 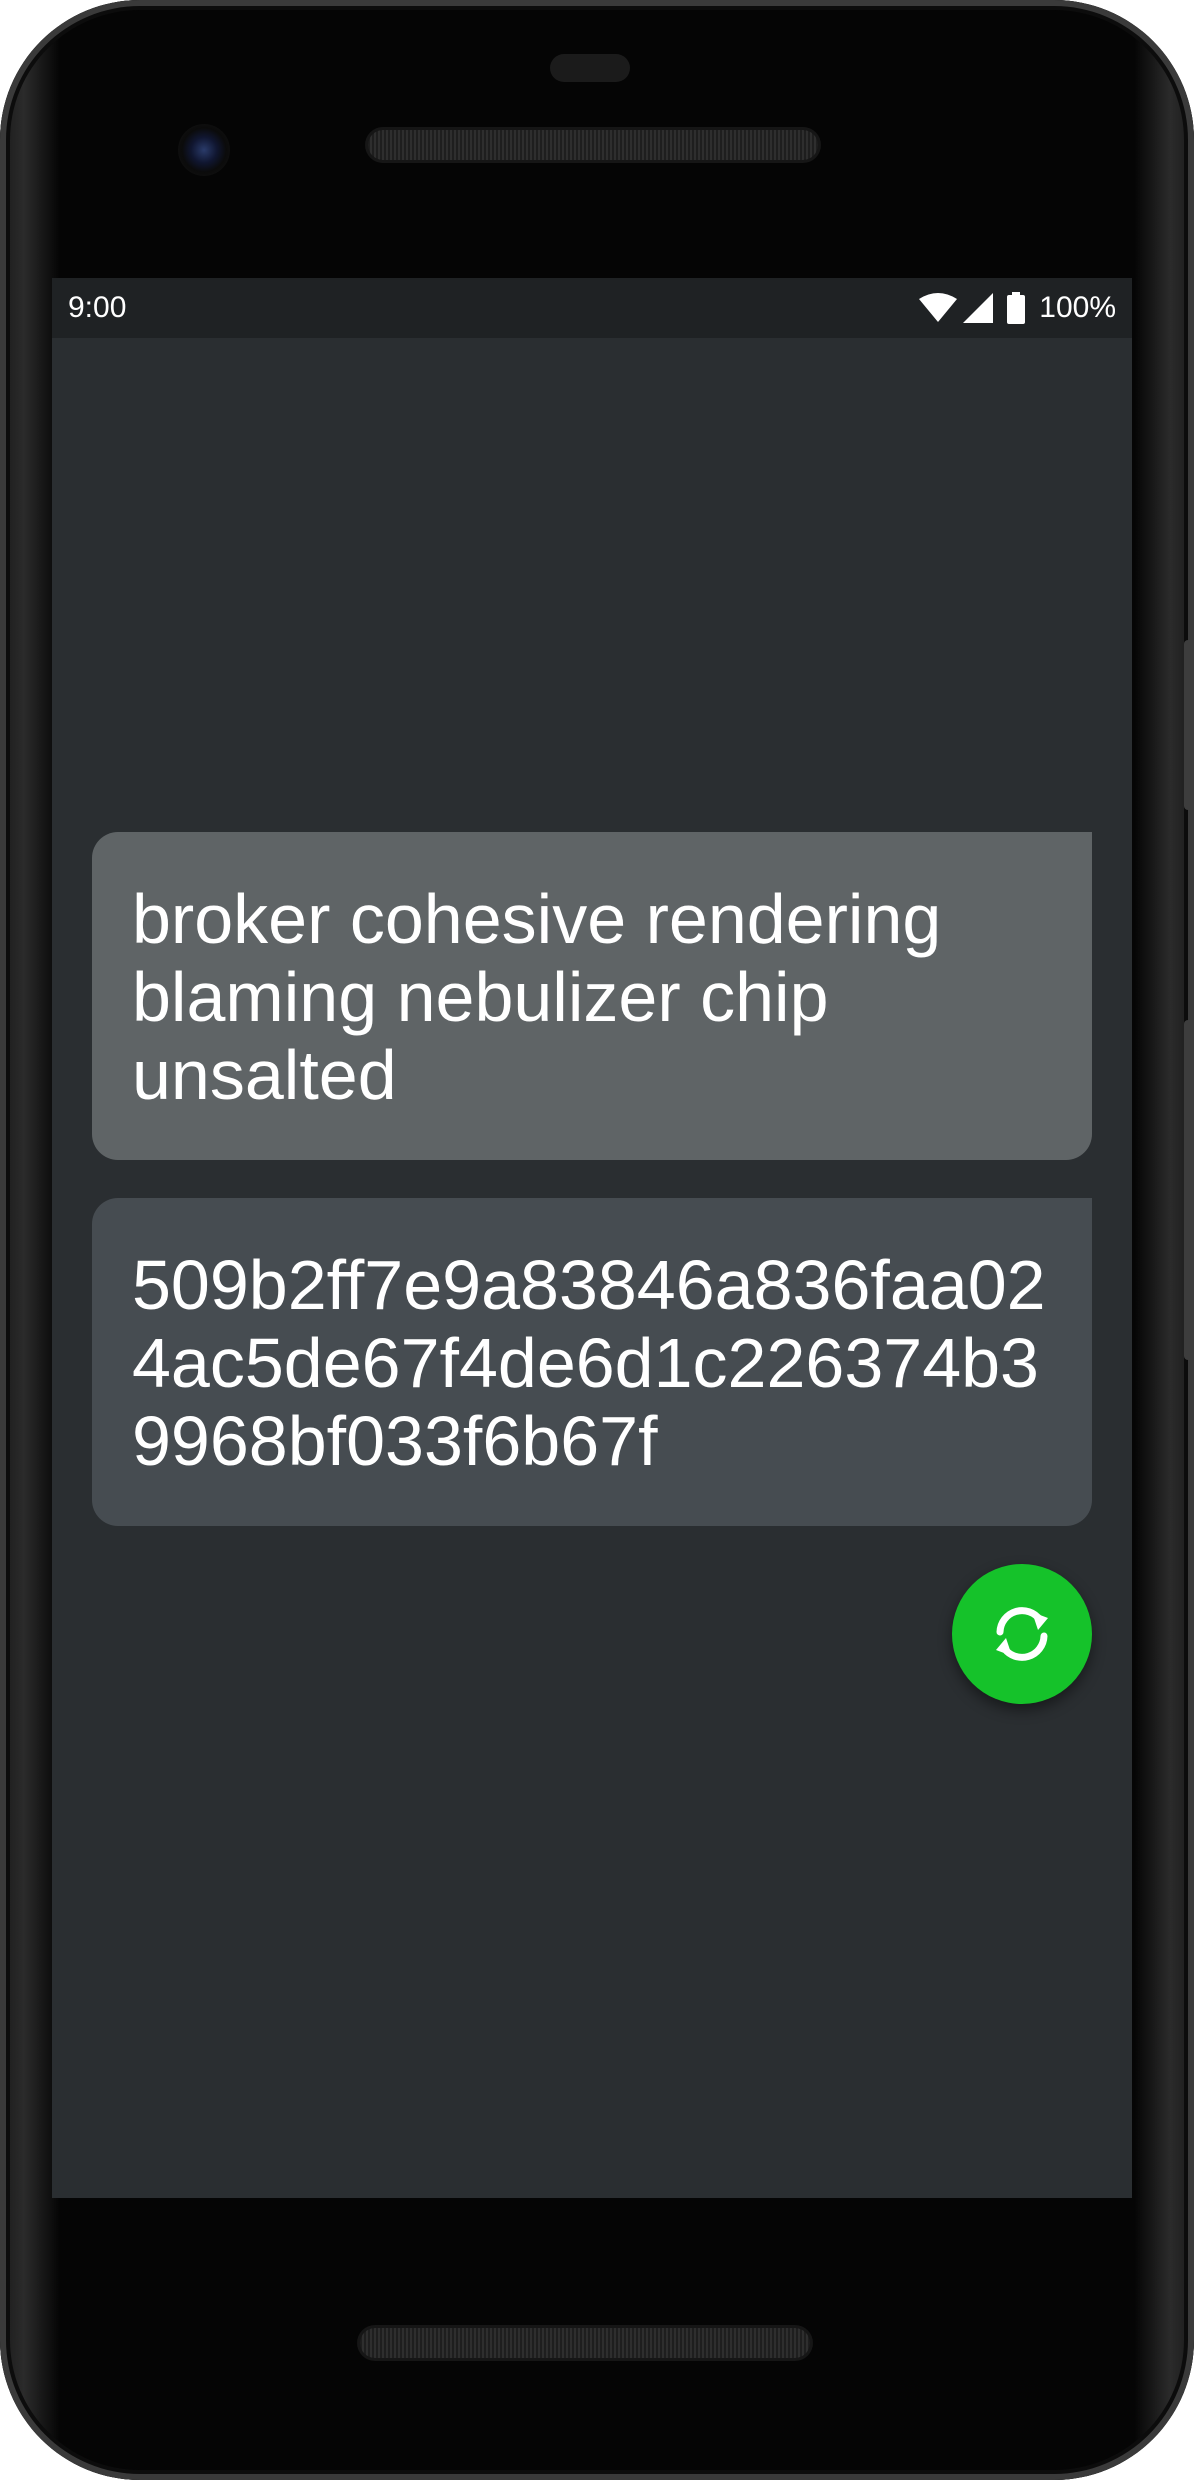 What do you see at coordinates (585, 2343) in the screenshot?
I see `bottom-speaker` at bounding box center [585, 2343].